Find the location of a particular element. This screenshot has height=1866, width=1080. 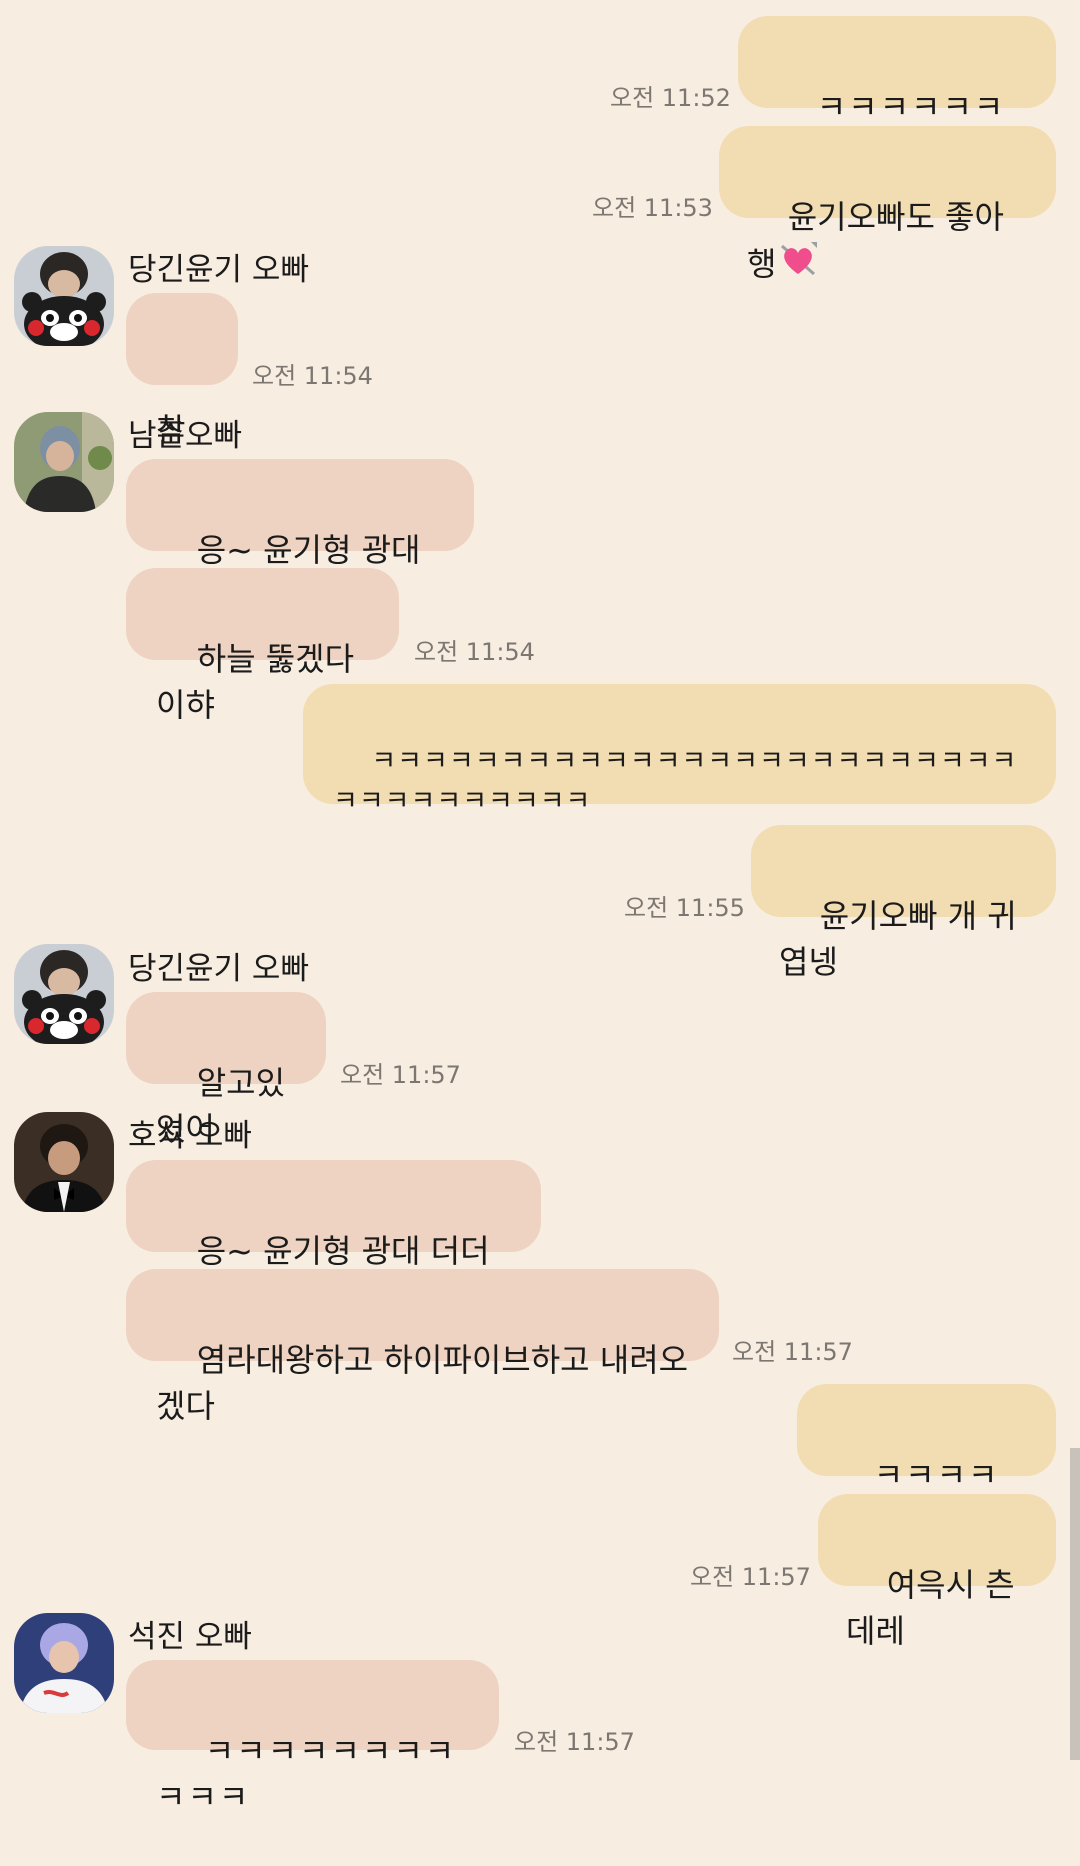

hoseok-avatar is located at coordinates (64, 1162).